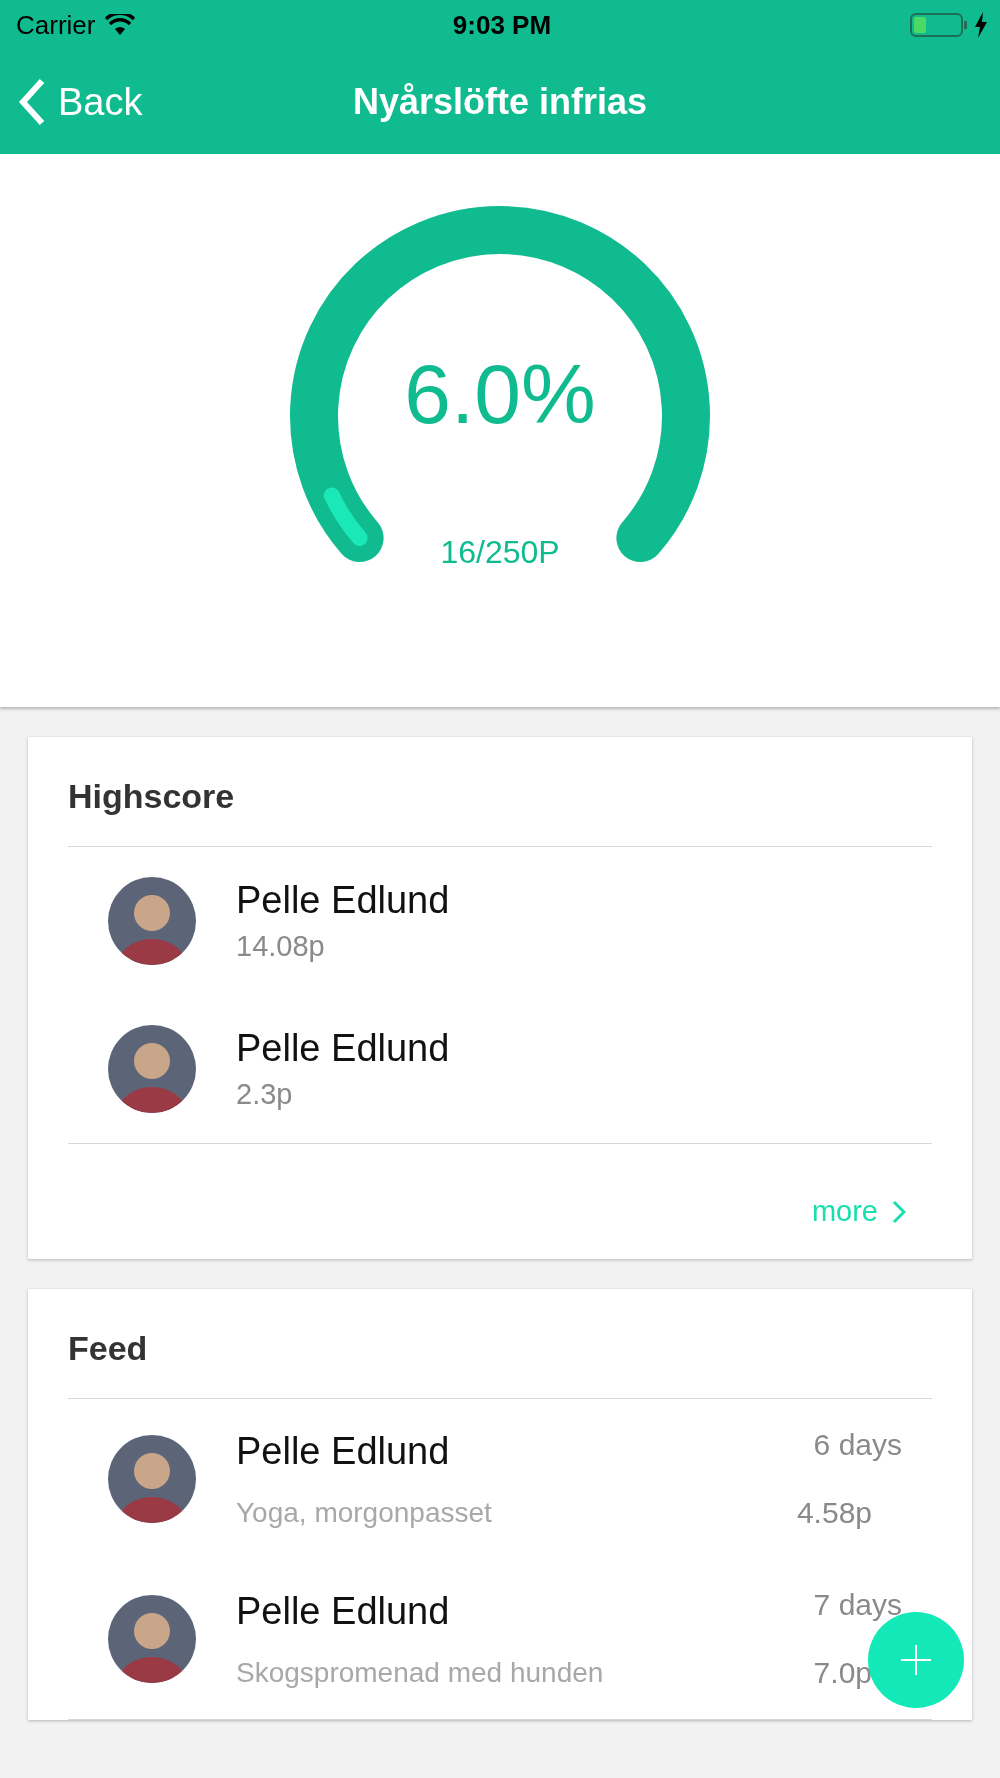 The width and height of the screenshot is (1000, 1778). I want to click on battery-icon, so click(939, 25).